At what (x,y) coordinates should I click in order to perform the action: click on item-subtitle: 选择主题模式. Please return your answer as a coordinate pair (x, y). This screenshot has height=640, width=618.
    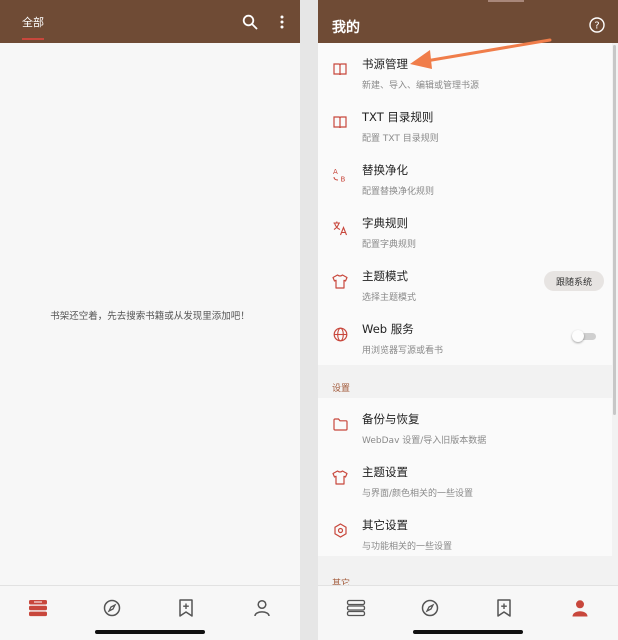
    Looking at the image, I should click on (389, 298).